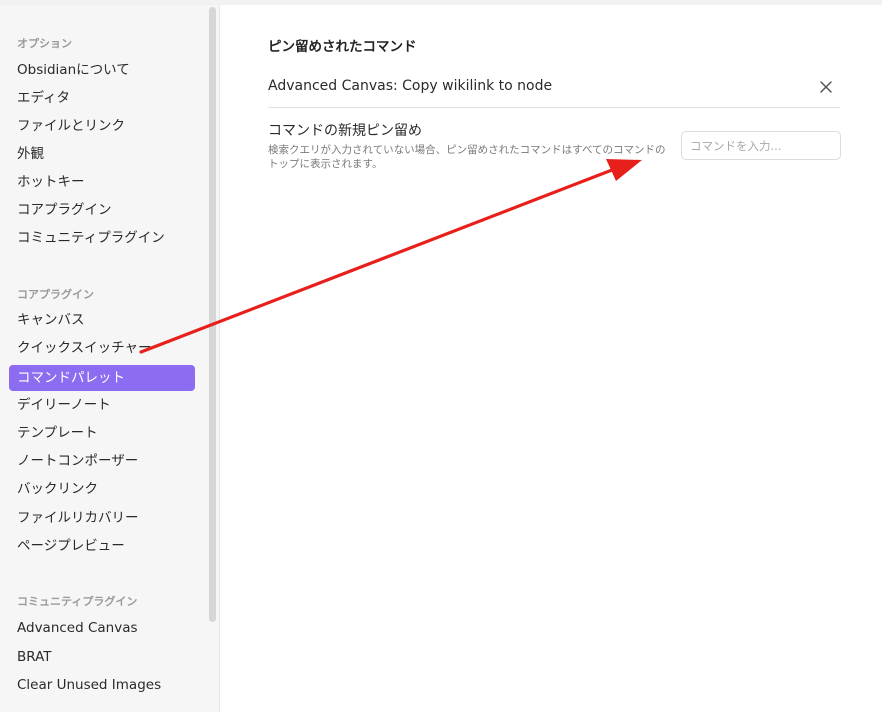  What do you see at coordinates (102, 378) in the screenshot?
I see `sidebar-item-command-palette: コマンドパレット` at bounding box center [102, 378].